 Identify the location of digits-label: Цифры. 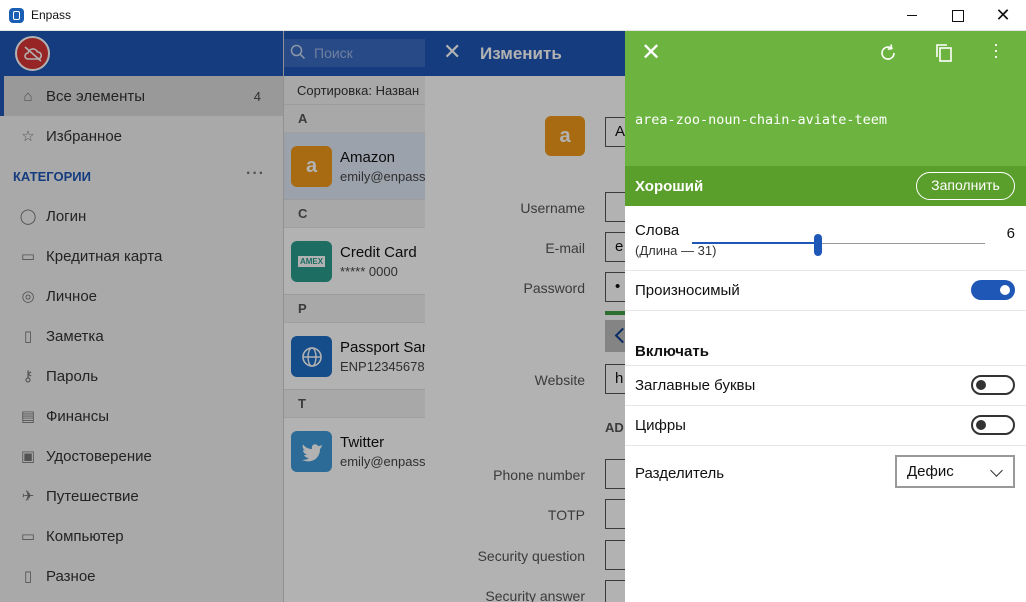
(660, 425).